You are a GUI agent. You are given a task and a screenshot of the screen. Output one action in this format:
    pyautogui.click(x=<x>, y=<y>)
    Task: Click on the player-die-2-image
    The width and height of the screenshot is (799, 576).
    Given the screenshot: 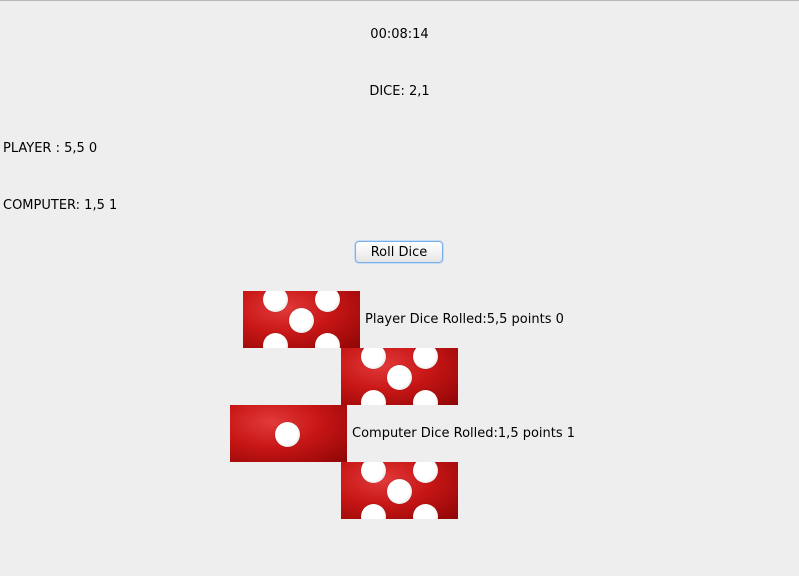 What is the action you would take?
    pyautogui.click(x=399, y=376)
    